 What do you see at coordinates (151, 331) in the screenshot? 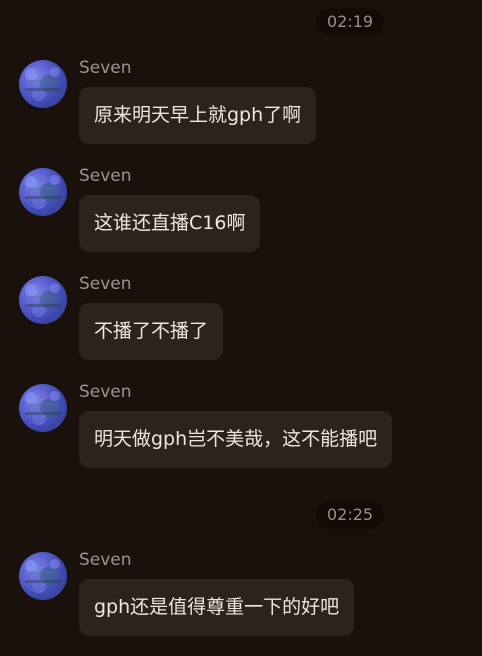
I see `message-bubble: 不播了不播了` at bounding box center [151, 331].